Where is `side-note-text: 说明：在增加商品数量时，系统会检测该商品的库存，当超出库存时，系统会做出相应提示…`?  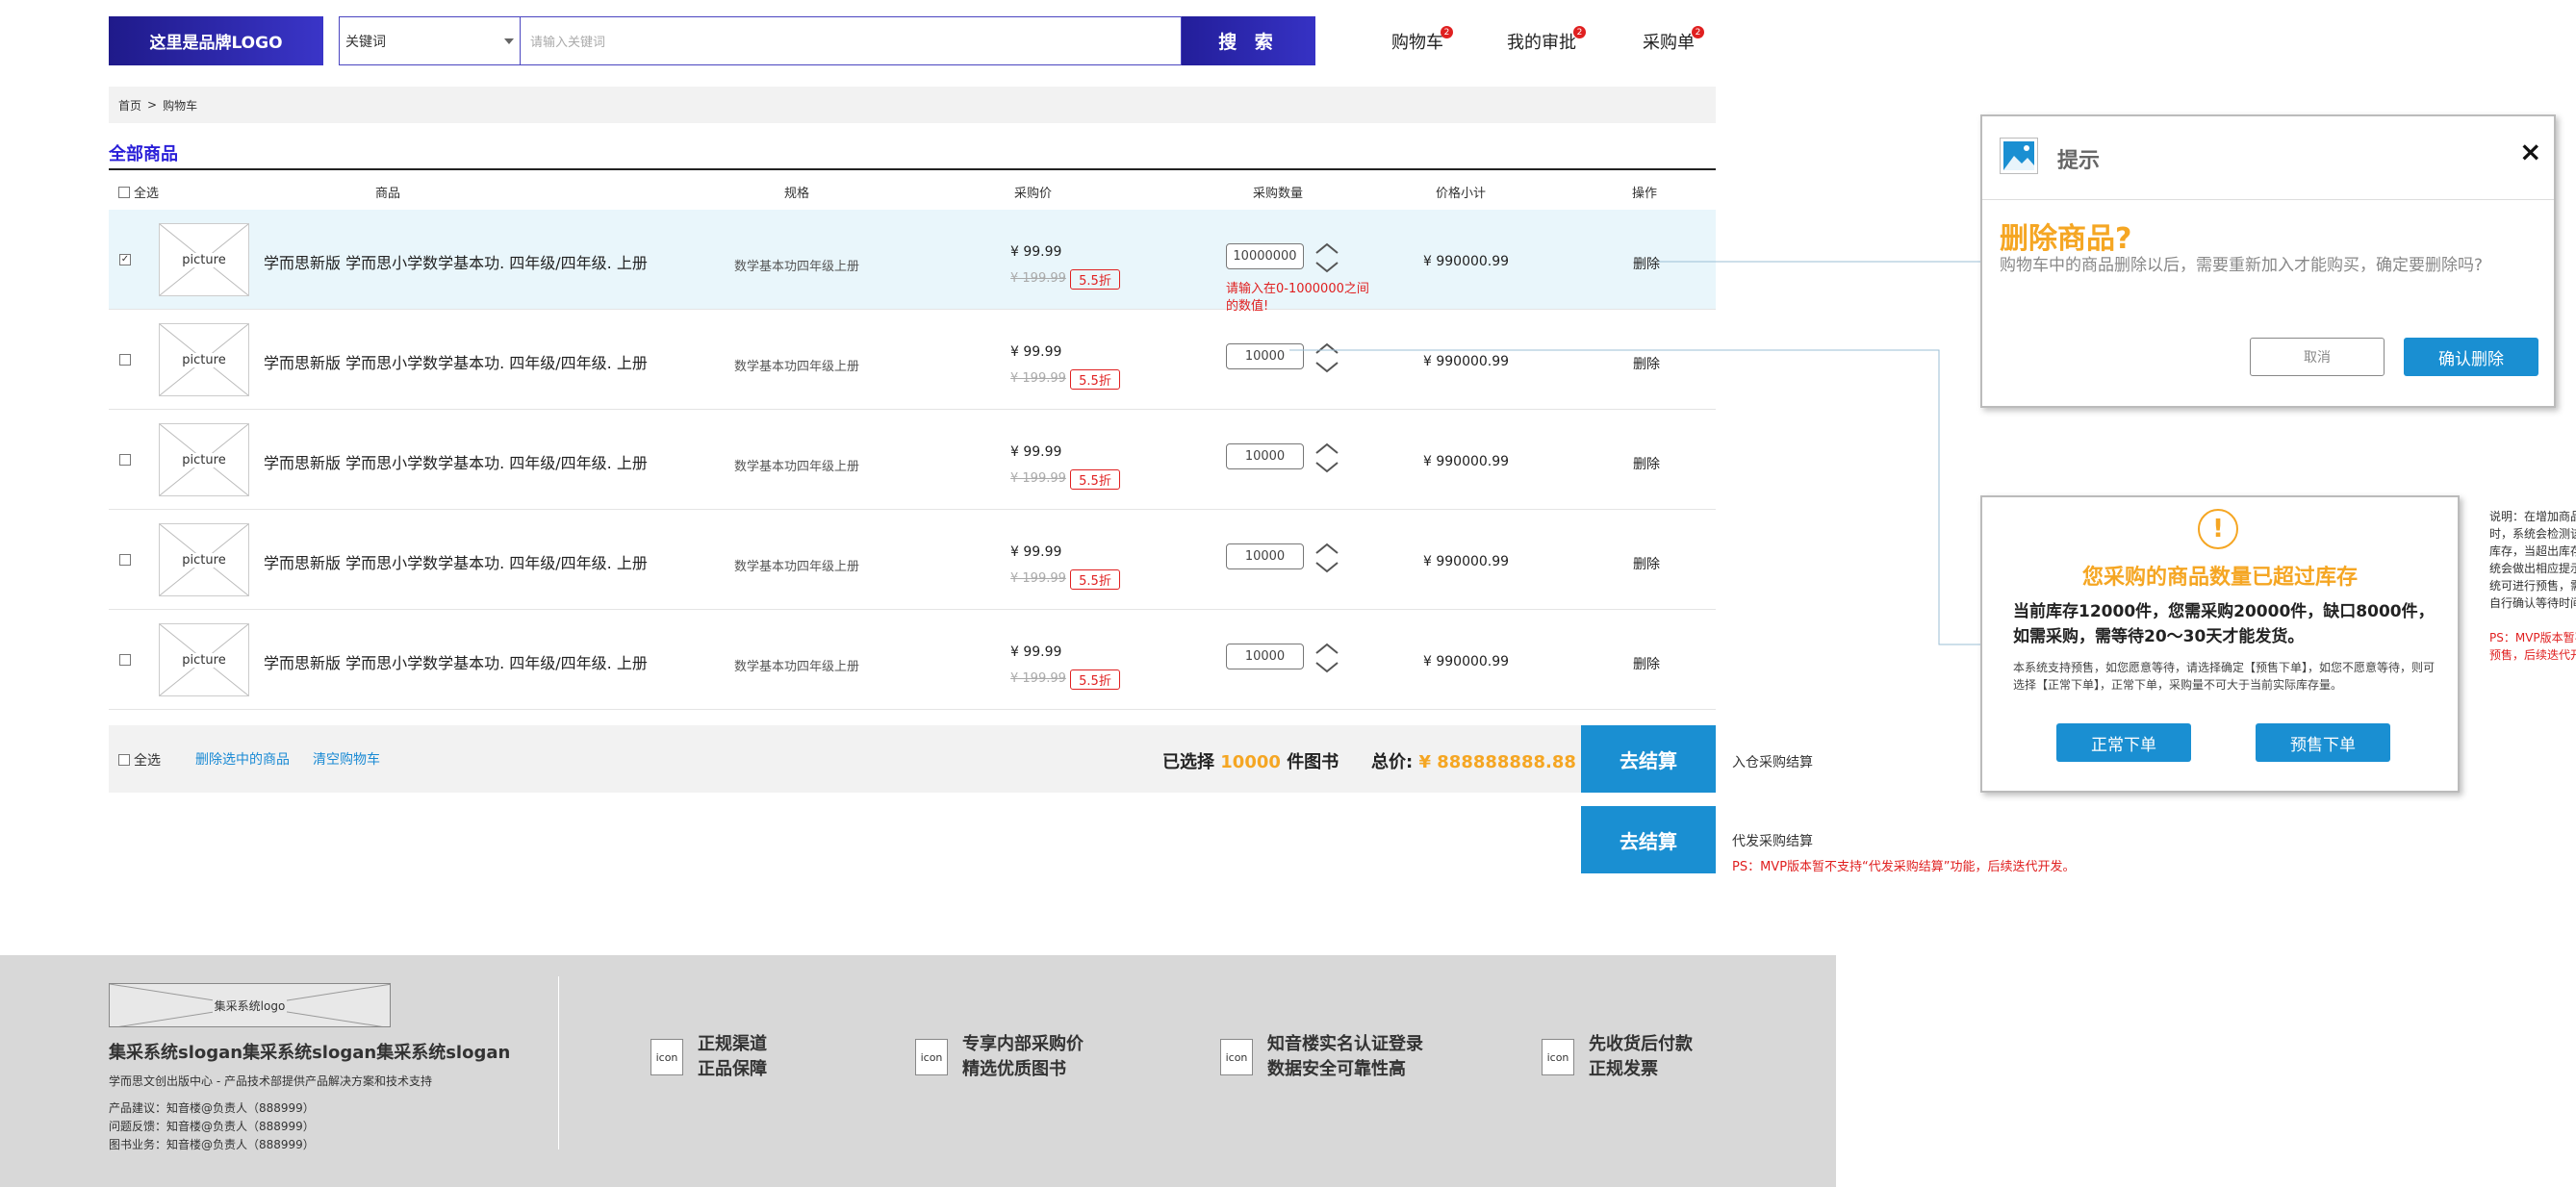 side-note-text: 说明：在增加商品数量时，系统会检测该商品的库存，当超出库存时，系统会做出相应提示… is located at coordinates (2532, 560).